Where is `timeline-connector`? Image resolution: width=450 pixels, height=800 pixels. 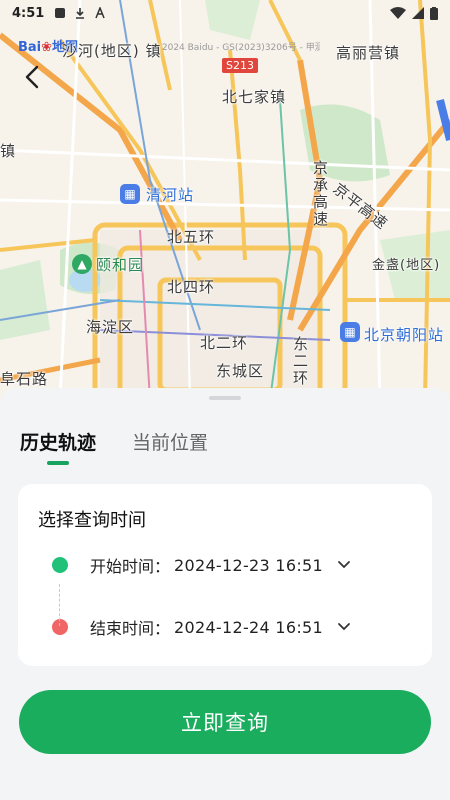 timeline-connector is located at coordinates (59, 605).